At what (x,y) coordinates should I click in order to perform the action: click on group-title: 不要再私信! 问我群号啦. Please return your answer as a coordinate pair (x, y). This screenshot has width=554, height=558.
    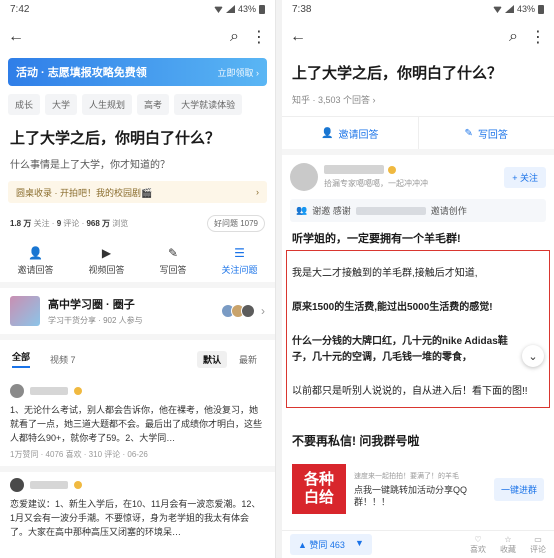
    Looking at the image, I should click on (356, 441).